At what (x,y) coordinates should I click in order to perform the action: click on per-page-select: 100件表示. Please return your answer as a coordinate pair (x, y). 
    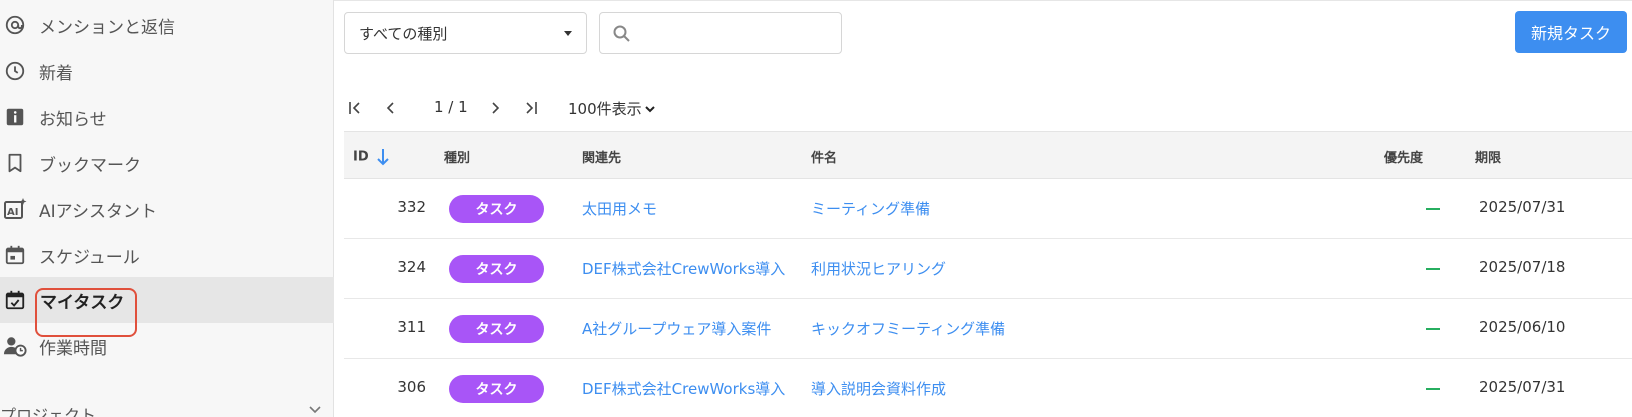
    Looking at the image, I should click on (612, 108).